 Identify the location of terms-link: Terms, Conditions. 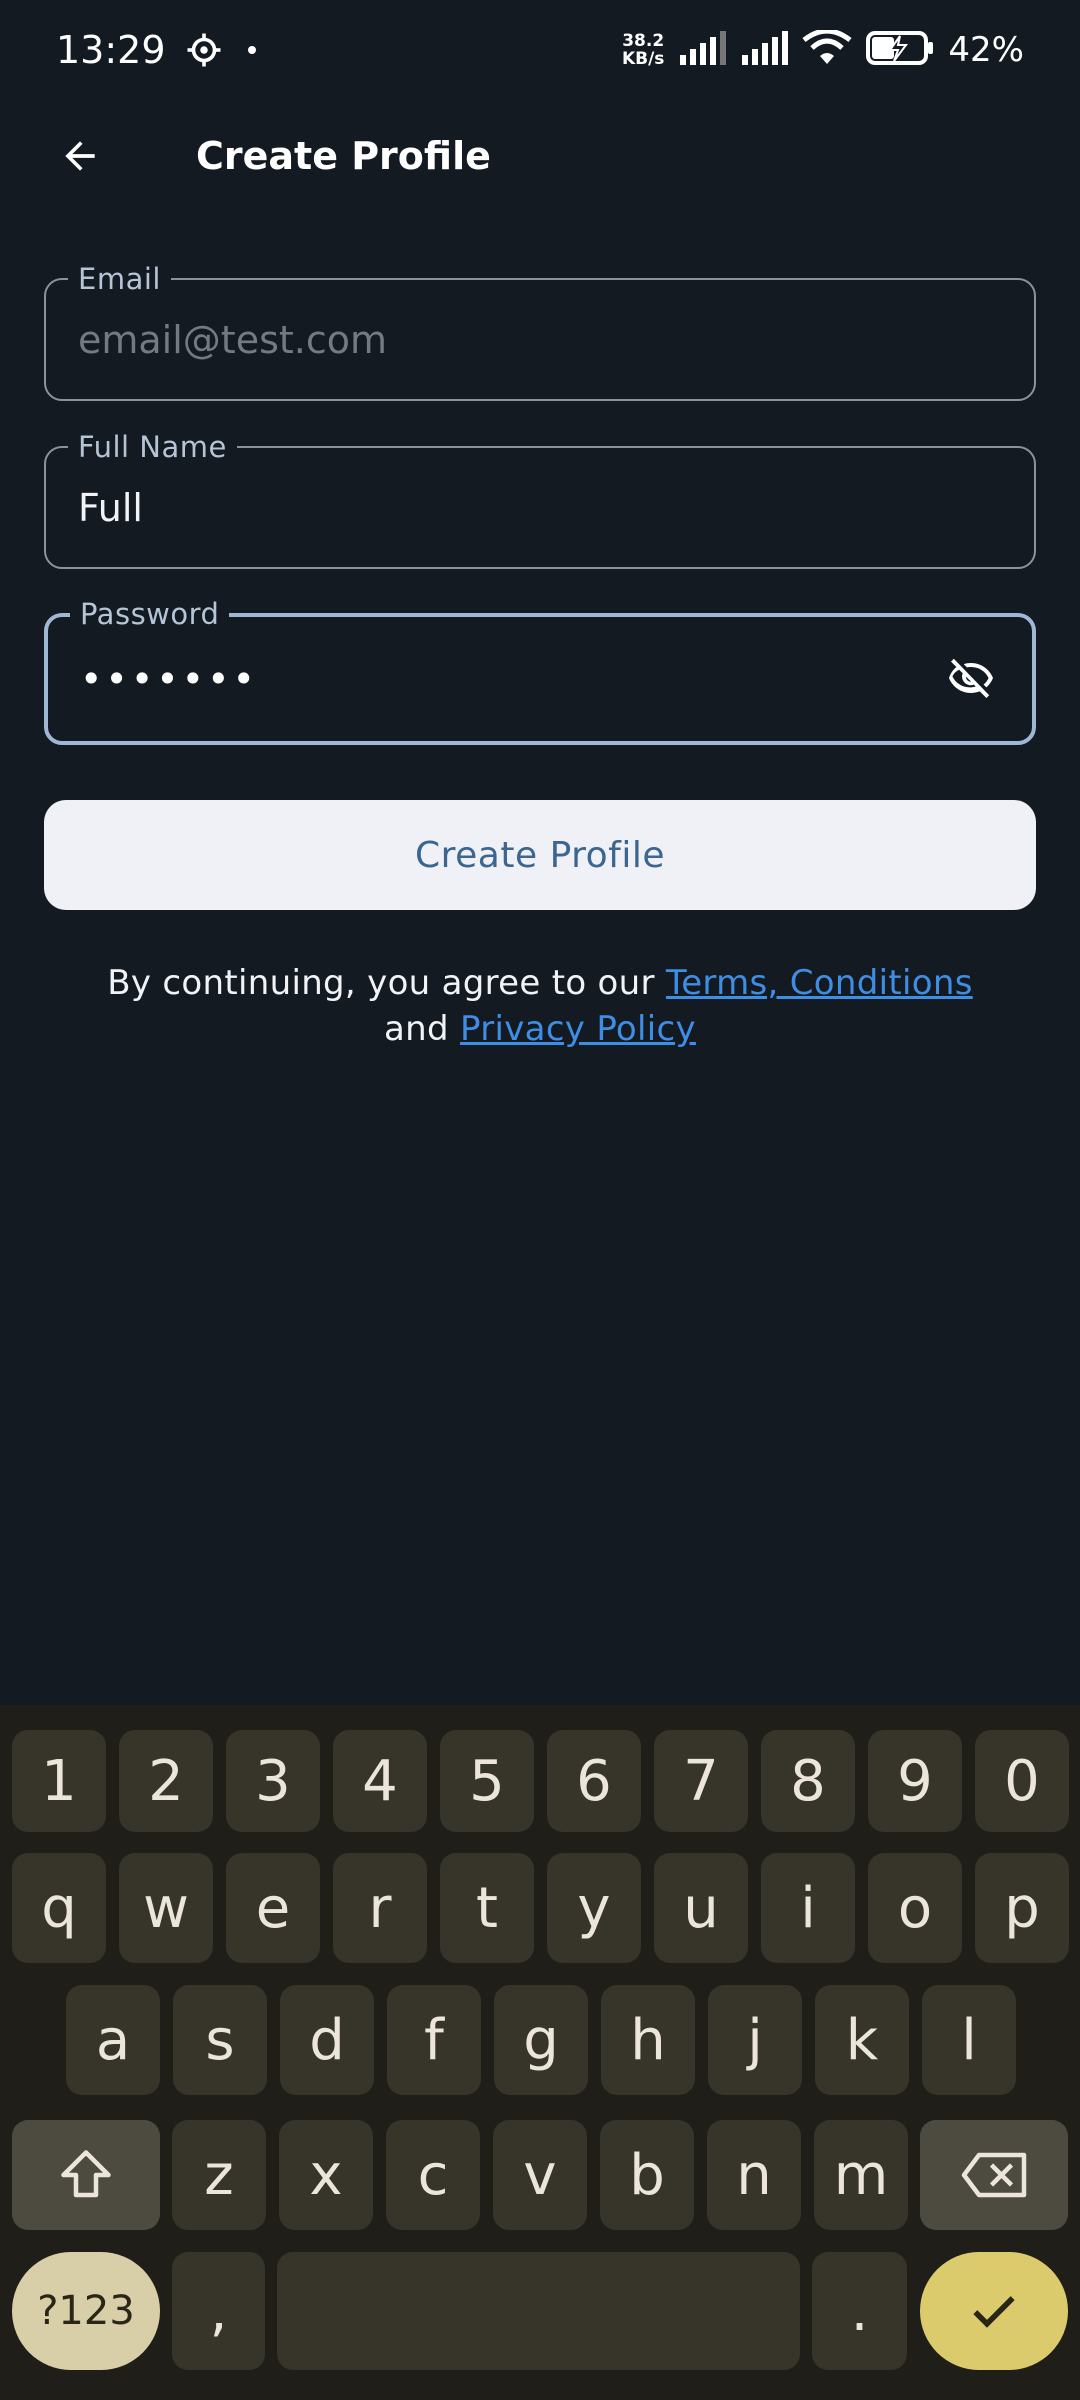
(819, 983).